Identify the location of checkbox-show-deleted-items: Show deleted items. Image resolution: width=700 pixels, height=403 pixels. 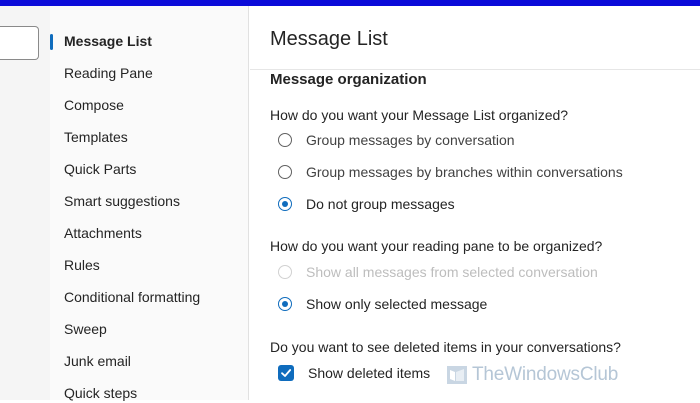
(354, 373).